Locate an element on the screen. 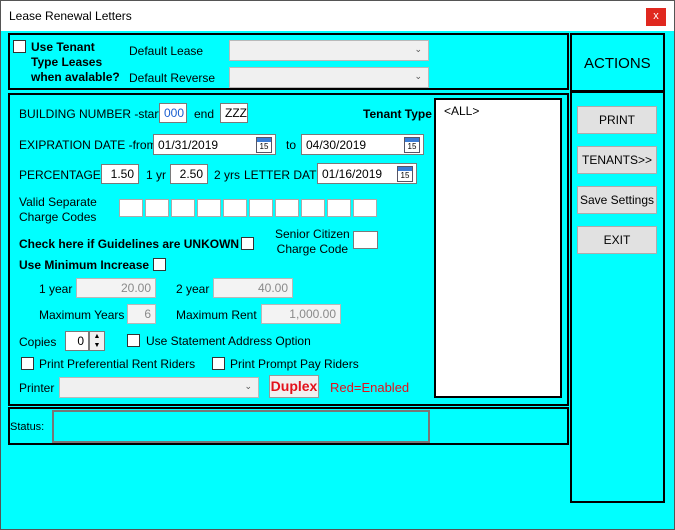 The image size is (675, 530). copies-input: 0 is located at coordinates (77, 341).